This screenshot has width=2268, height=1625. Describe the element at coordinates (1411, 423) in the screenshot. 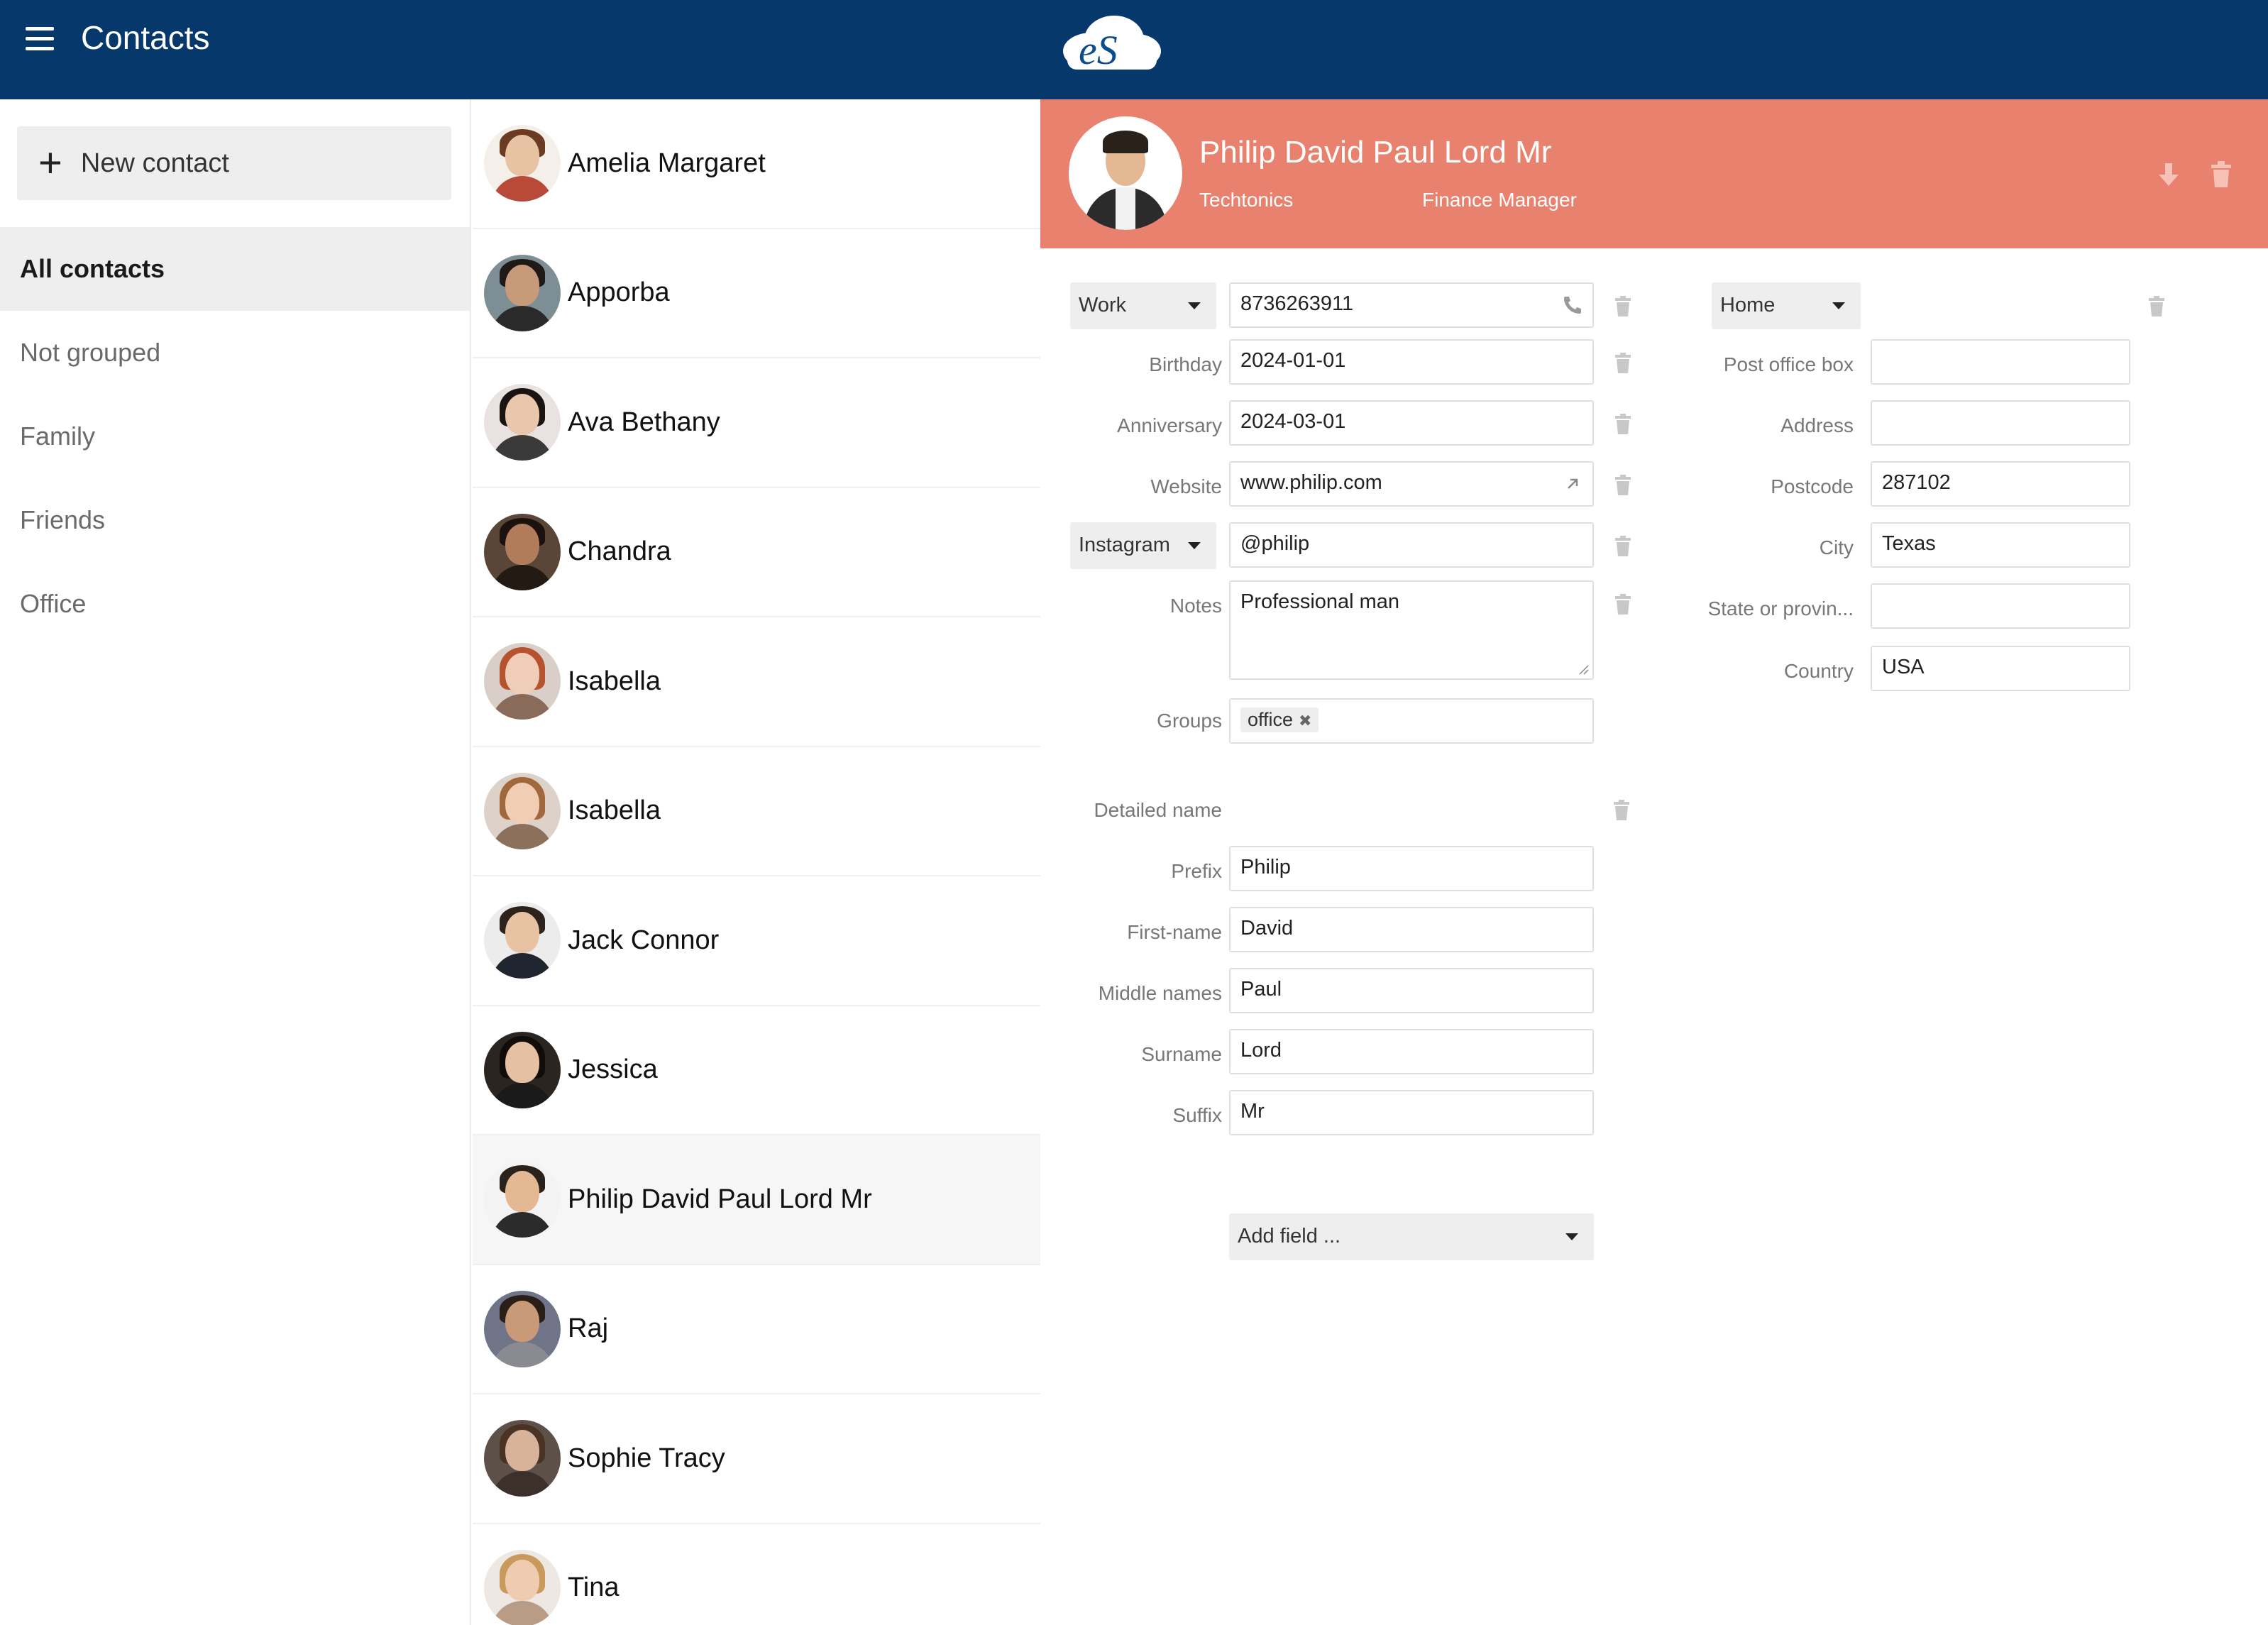

I see `anniversary-field: 2024-03-01` at that location.